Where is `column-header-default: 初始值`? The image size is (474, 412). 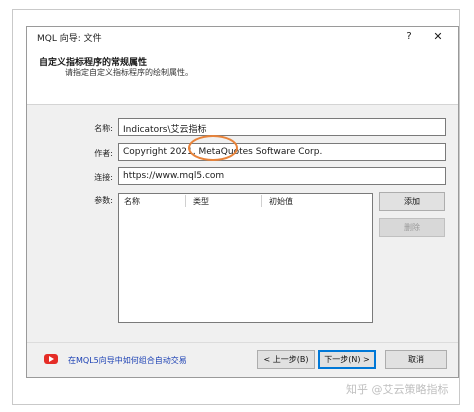 column-header-default: 初始值 is located at coordinates (281, 201).